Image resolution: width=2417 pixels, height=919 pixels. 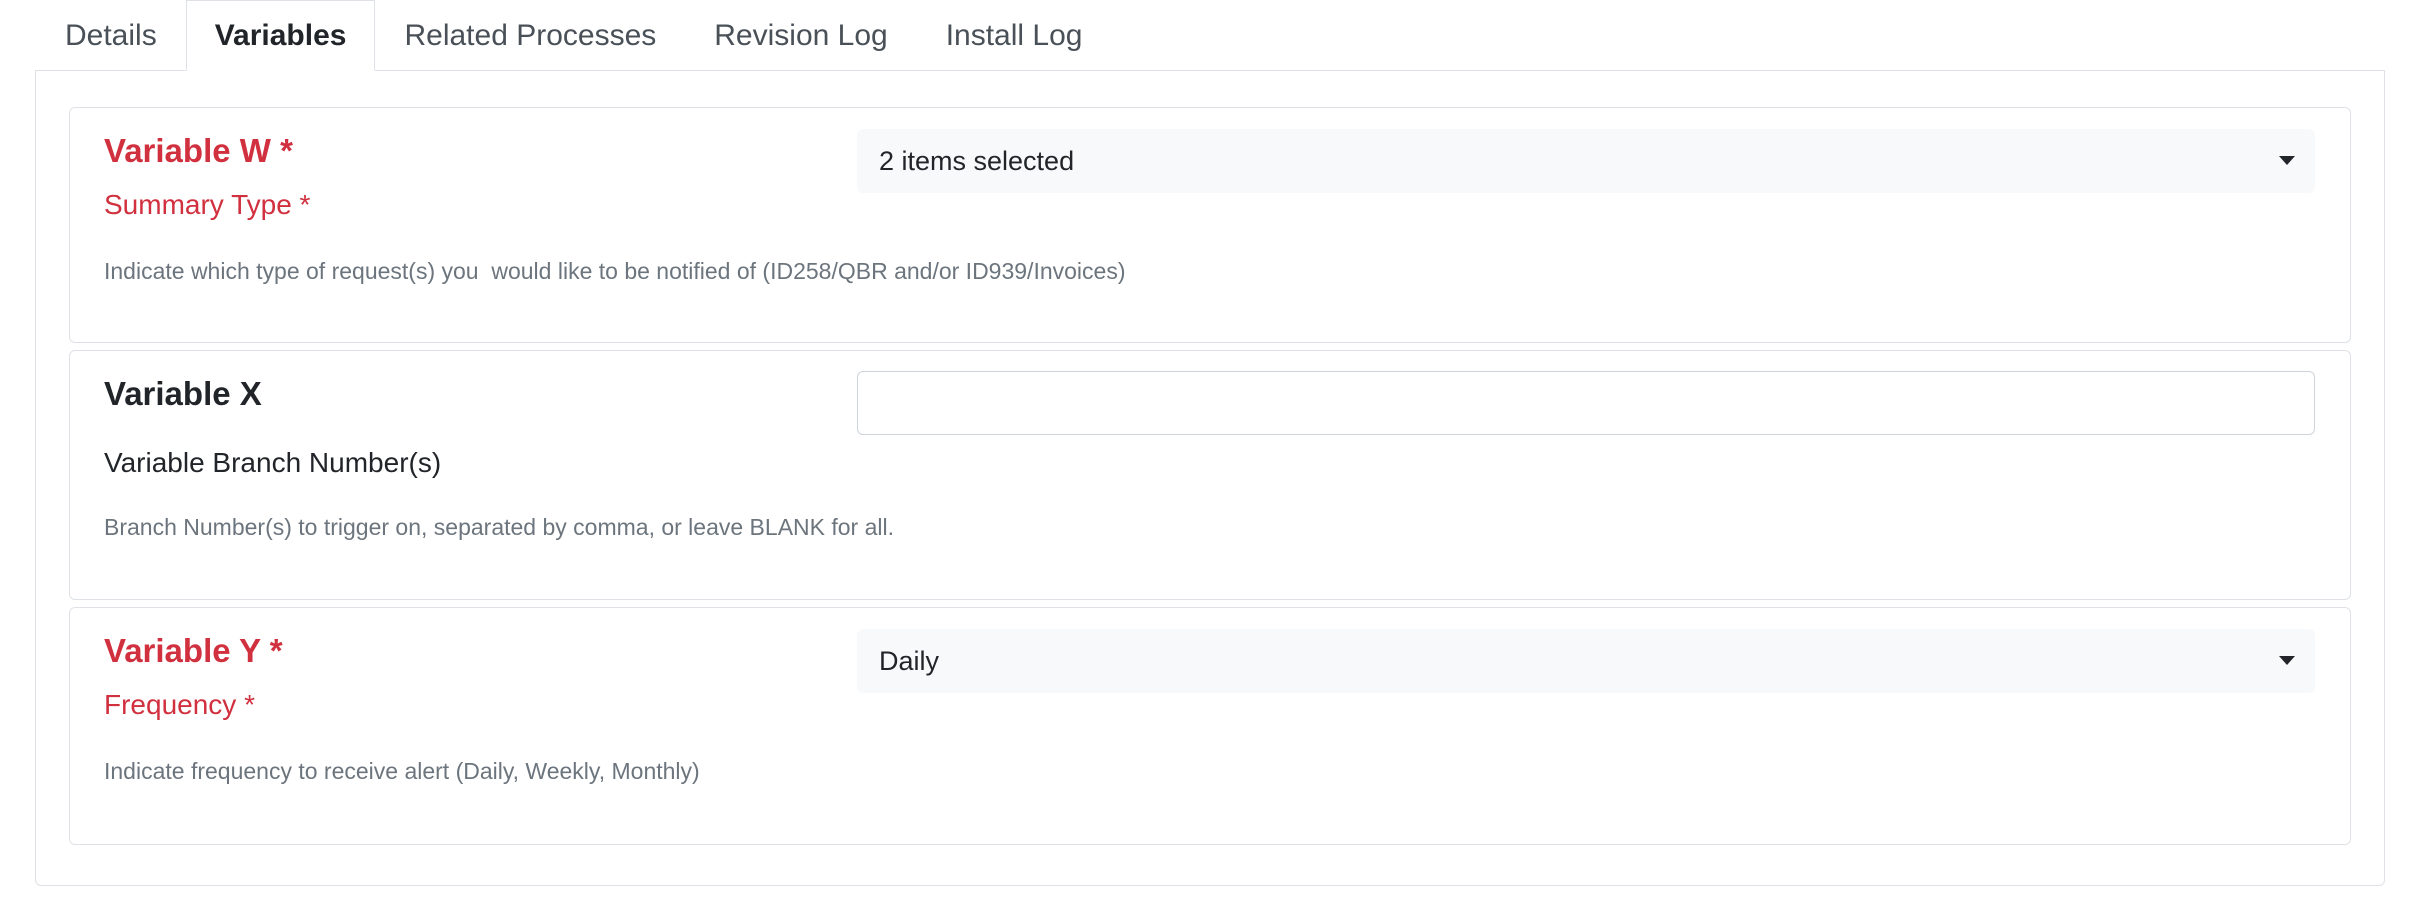 What do you see at coordinates (198, 150) in the screenshot?
I see `variable-title: Variable W *` at bounding box center [198, 150].